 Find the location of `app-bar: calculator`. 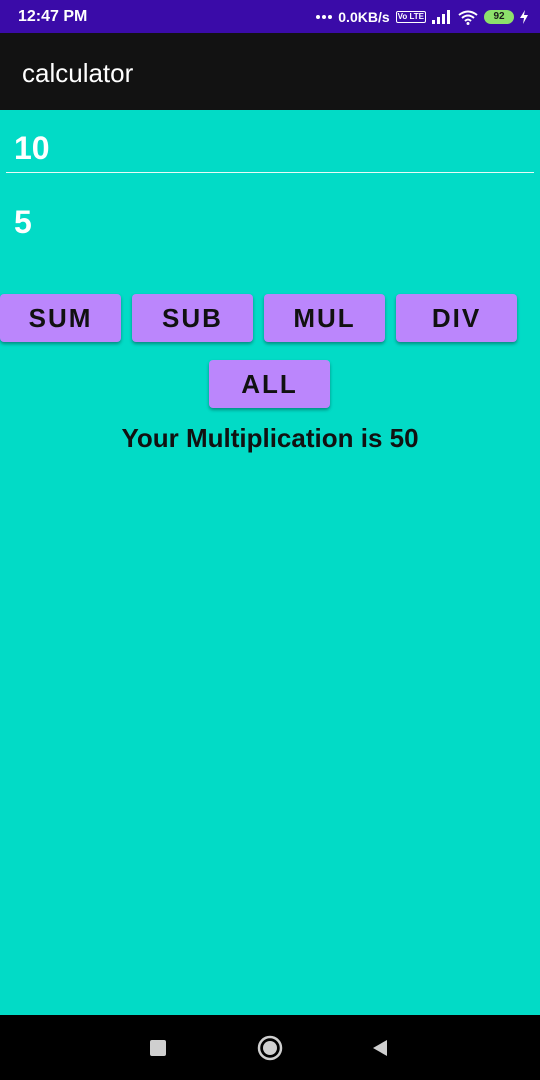

app-bar: calculator is located at coordinates (270, 71).